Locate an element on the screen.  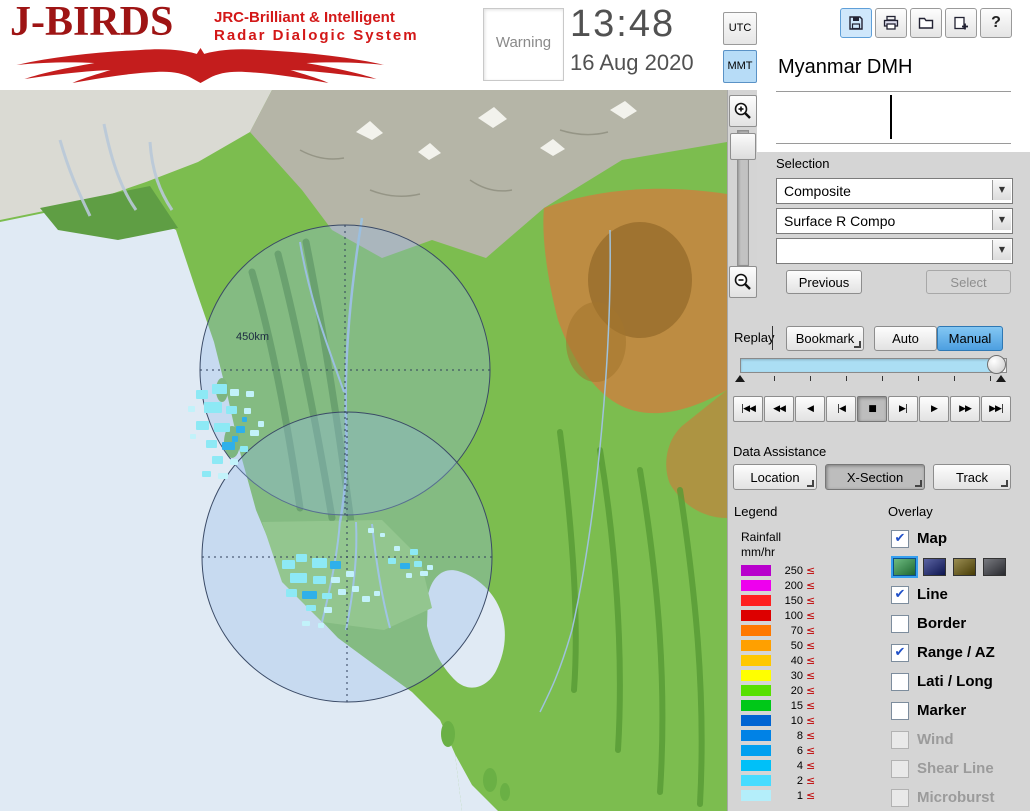
legend-value: 15 is located at coordinates (796, 705).